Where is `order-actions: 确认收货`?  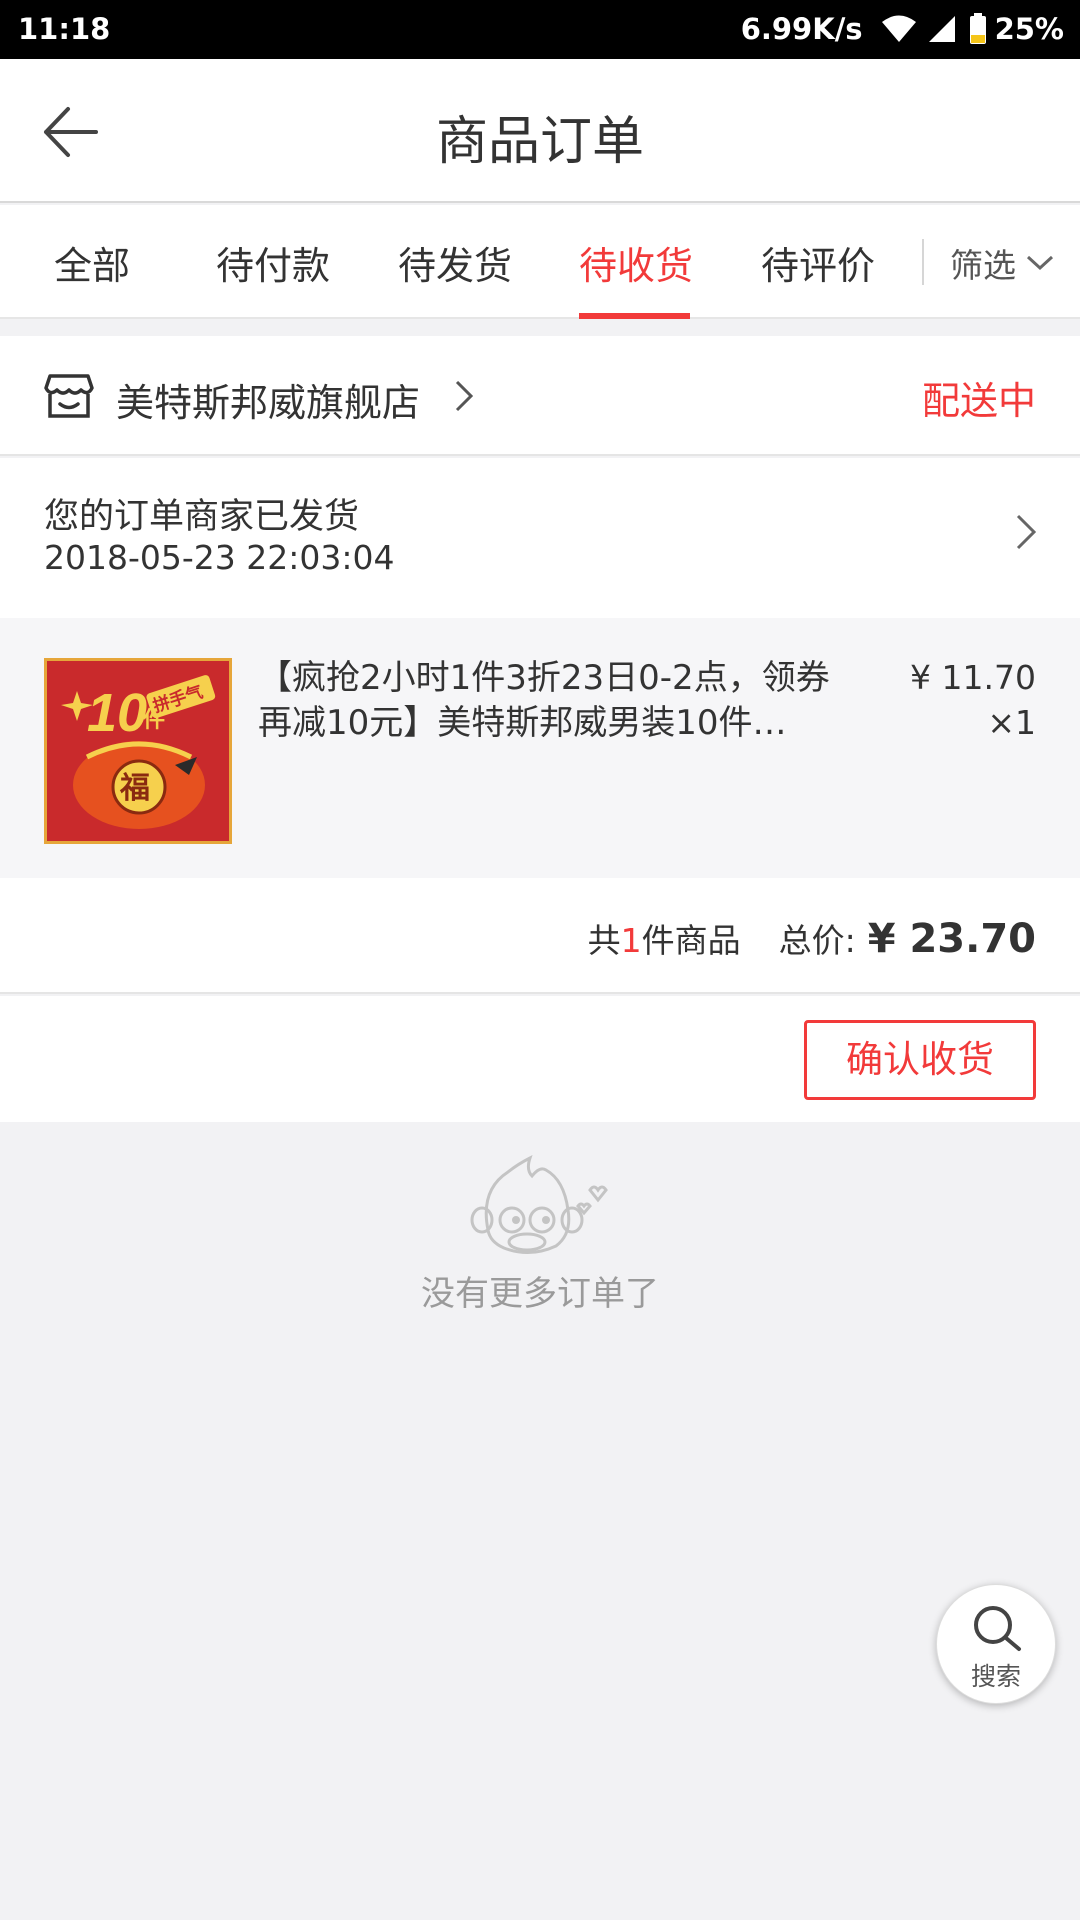
order-actions: 确认收货 is located at coordinates (540, 1059).